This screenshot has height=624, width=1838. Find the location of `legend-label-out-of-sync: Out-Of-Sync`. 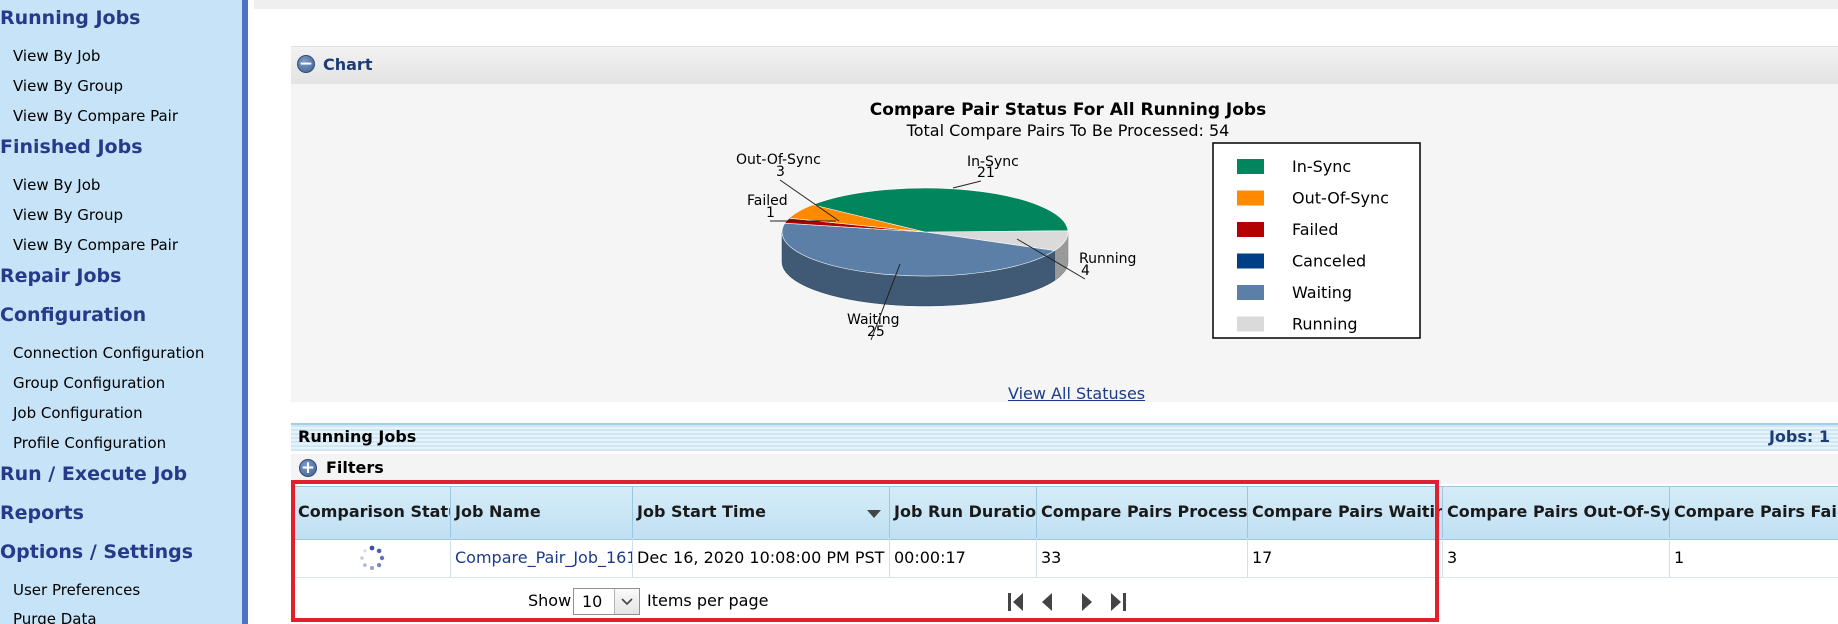

legend-label-out-of-sync: Out-Of-Sync is located at coordinates (1340, 198).